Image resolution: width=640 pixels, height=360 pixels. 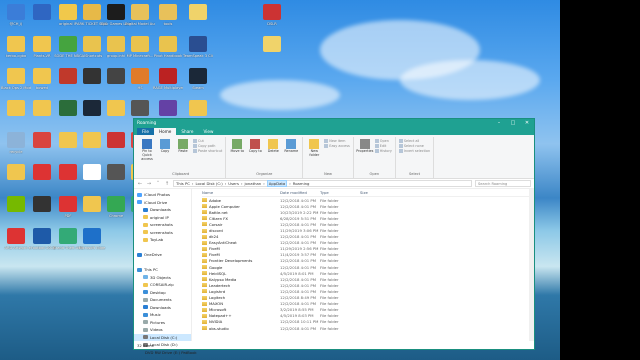 I want to click on breadcrumb-segment: jonathan, so click(x=252, y=183).